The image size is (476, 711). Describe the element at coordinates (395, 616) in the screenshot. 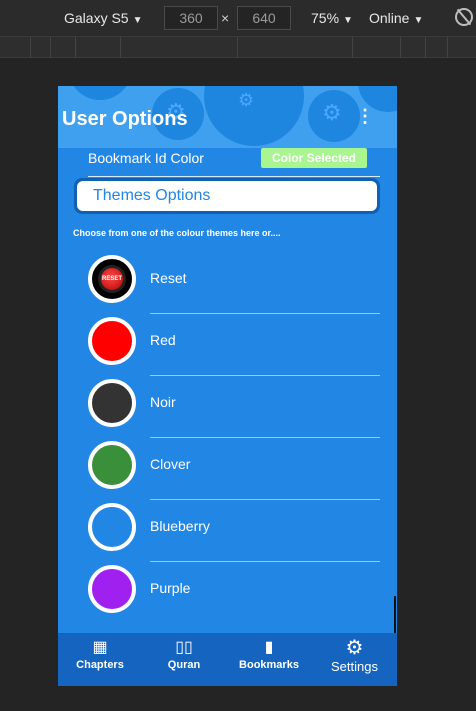

I see `scrollbar` at that location.